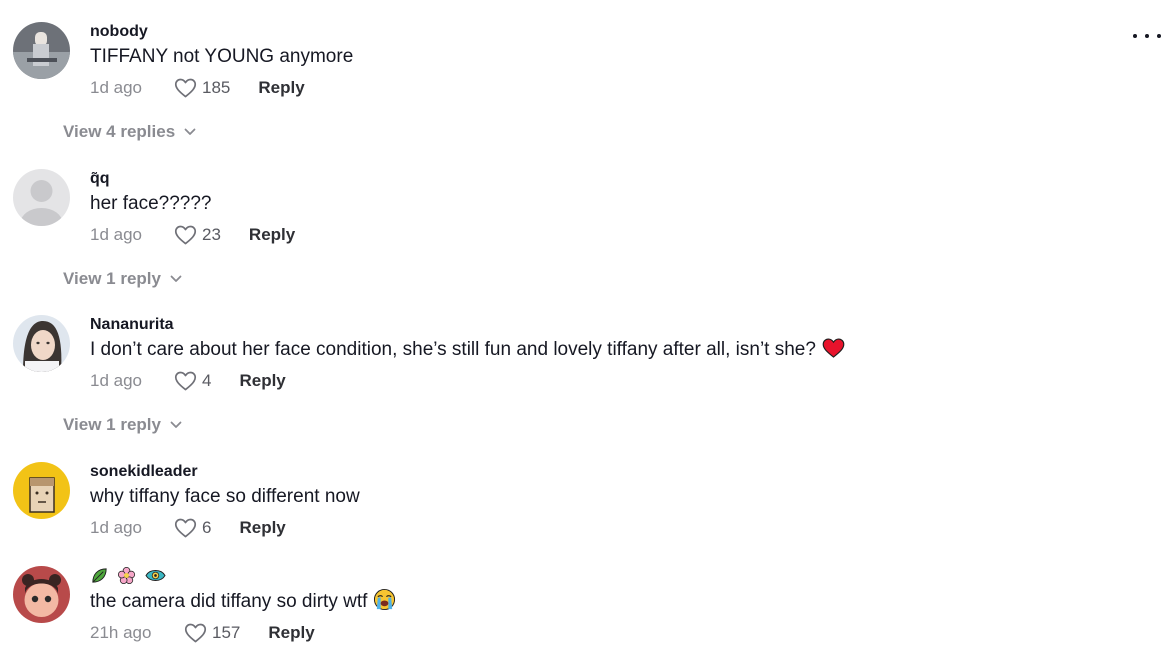  Describe the element at coordinates (207, 380) in the screenshot. I see `like-count: 4` at that location.